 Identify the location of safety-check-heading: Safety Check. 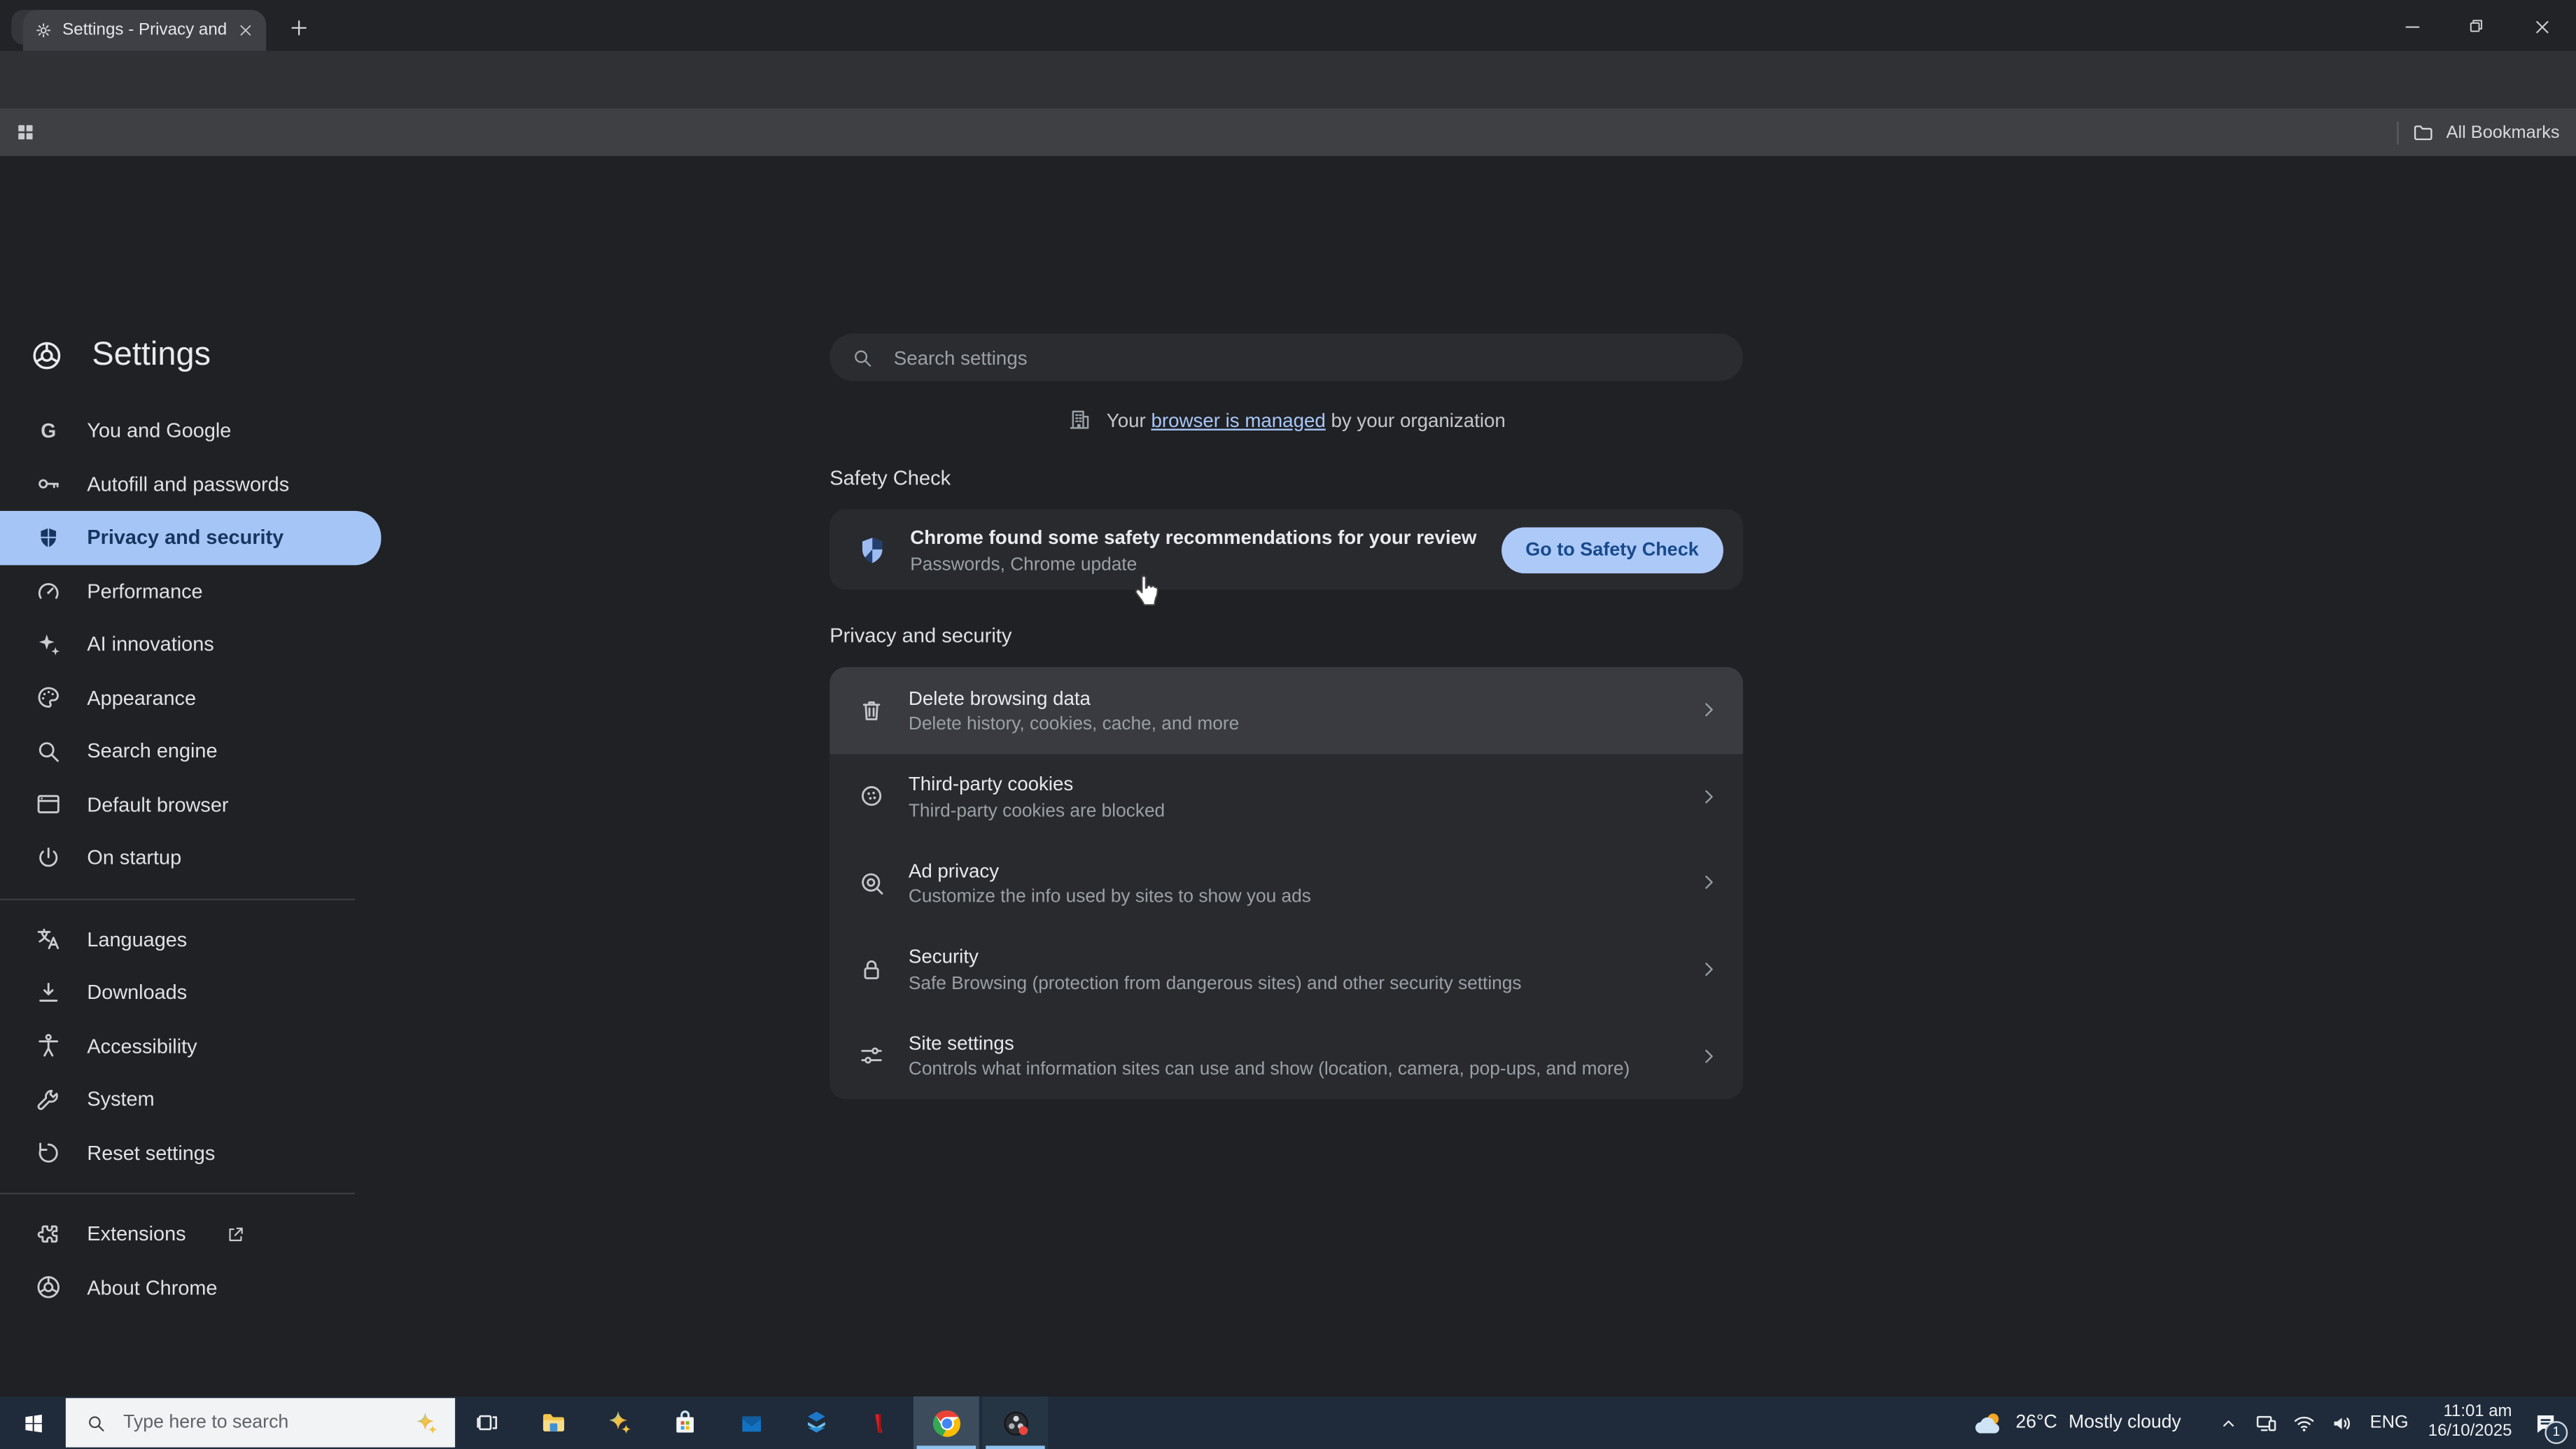
(890, 478).